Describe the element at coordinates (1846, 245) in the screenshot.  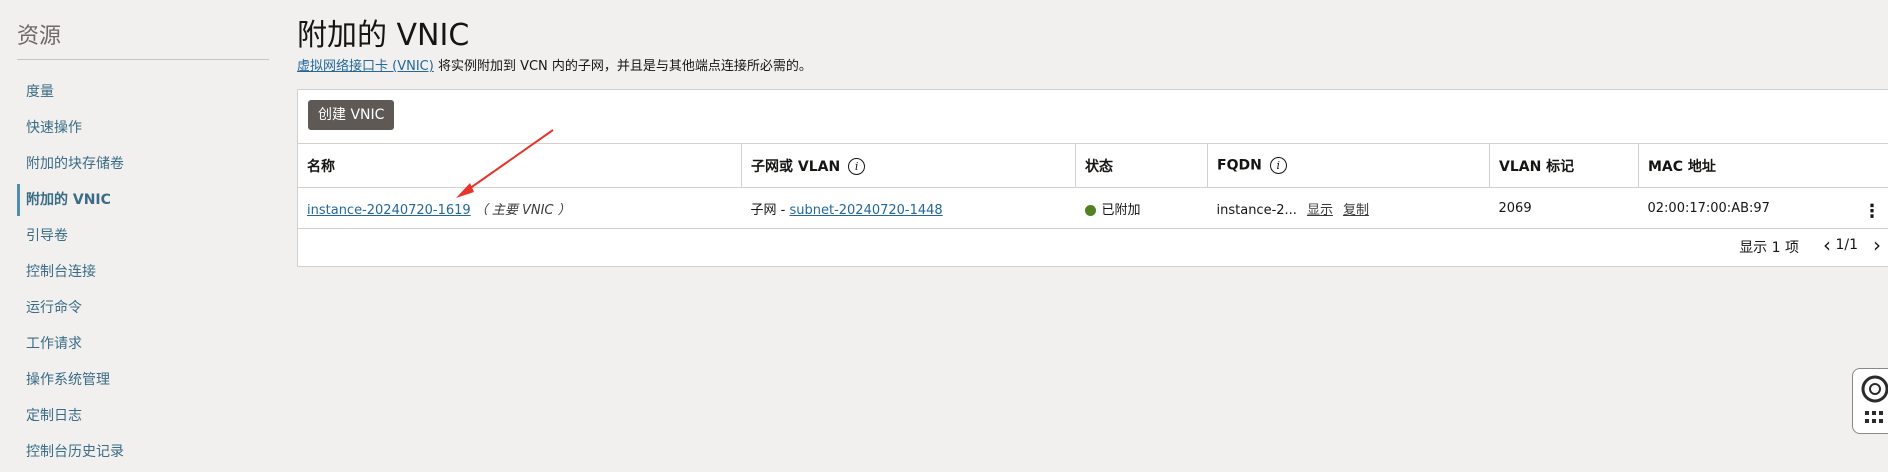
I see `page-indicator: 1/1` at that location.